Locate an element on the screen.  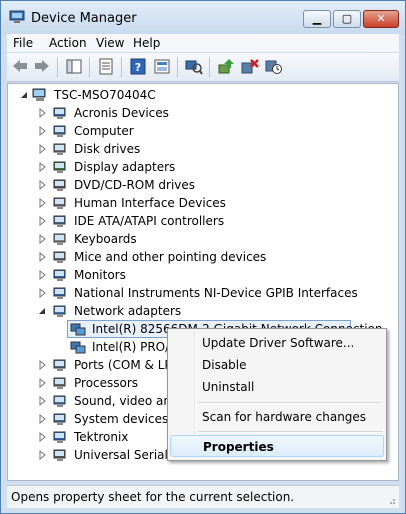
tree-category-label: Computer is located at coordinates (104, 131).